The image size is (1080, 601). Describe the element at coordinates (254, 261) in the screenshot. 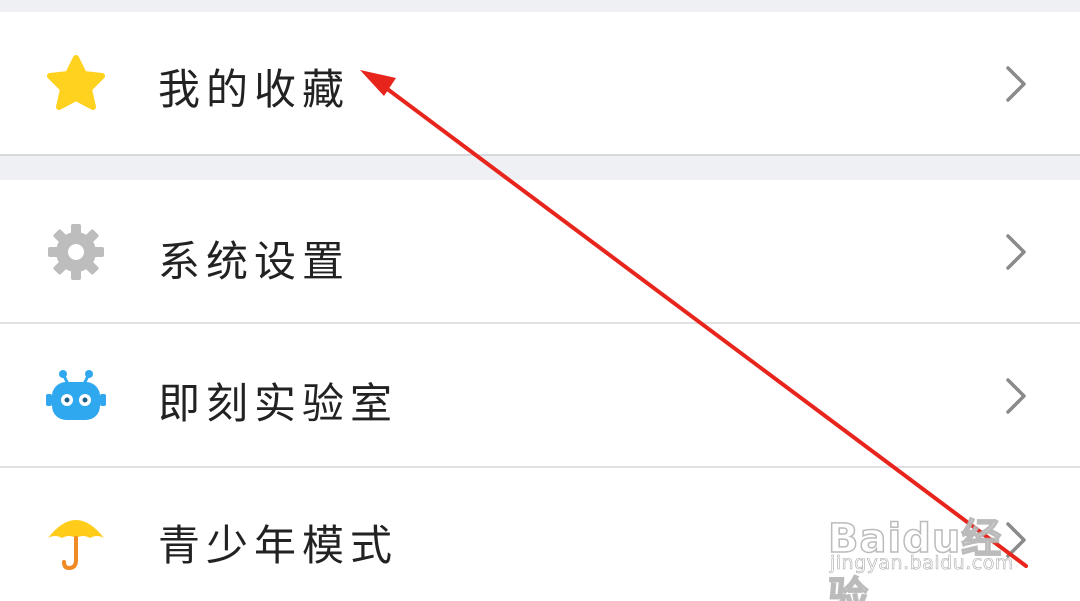

I see `menu-item-label: 系统设置` at that location.